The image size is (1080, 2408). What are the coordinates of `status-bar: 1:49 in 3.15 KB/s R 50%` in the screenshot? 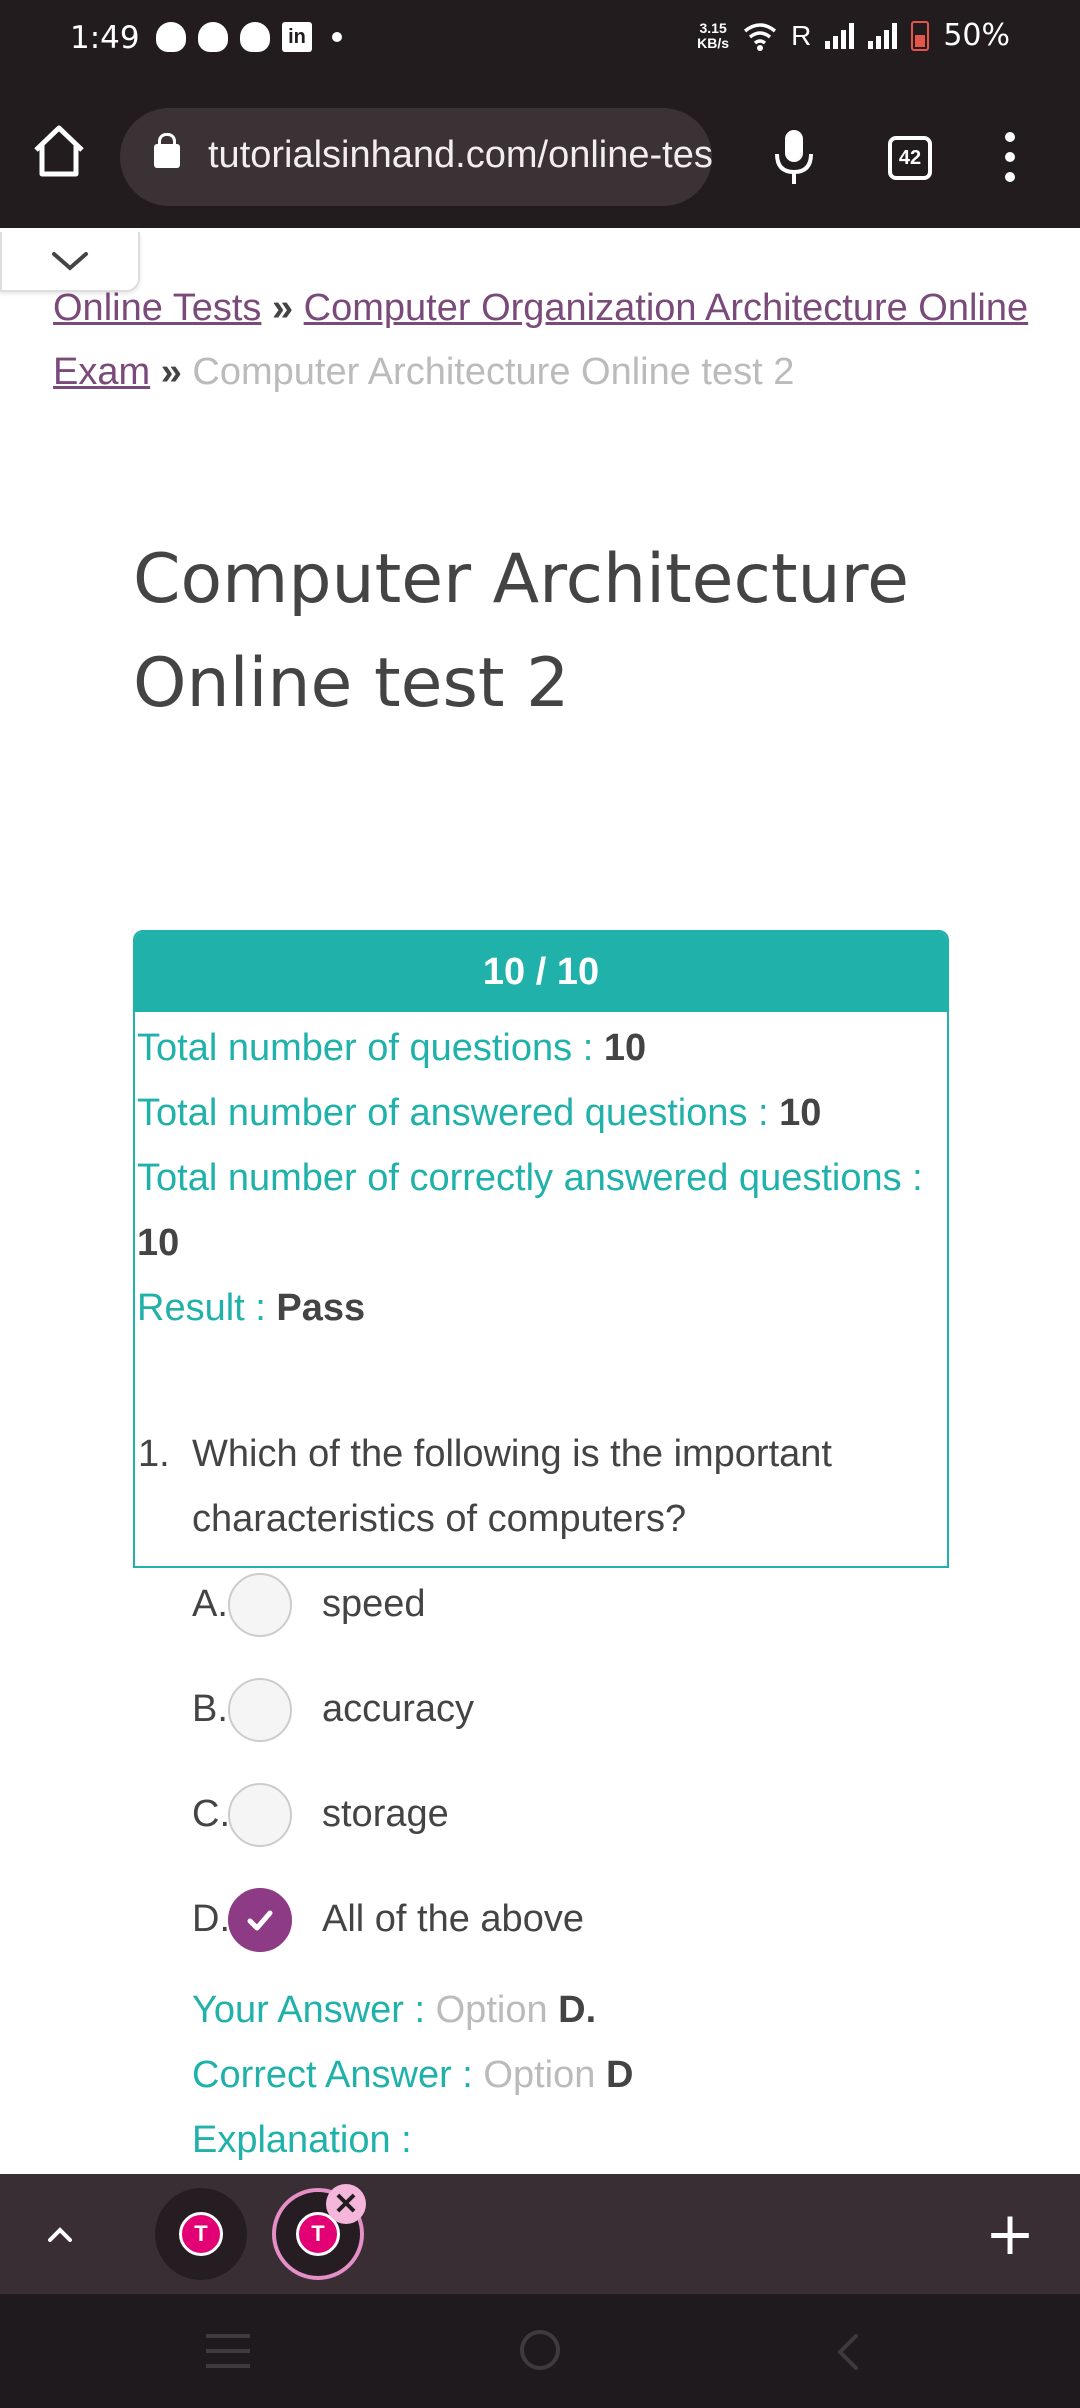 It's located at (540, 40).